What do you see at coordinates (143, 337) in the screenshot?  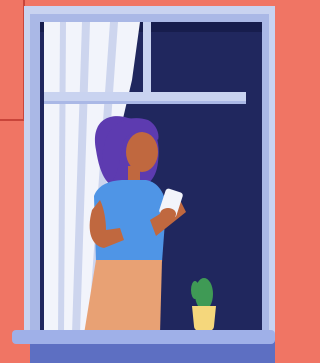 I see `window-sill` at bounding box center [143, 337].